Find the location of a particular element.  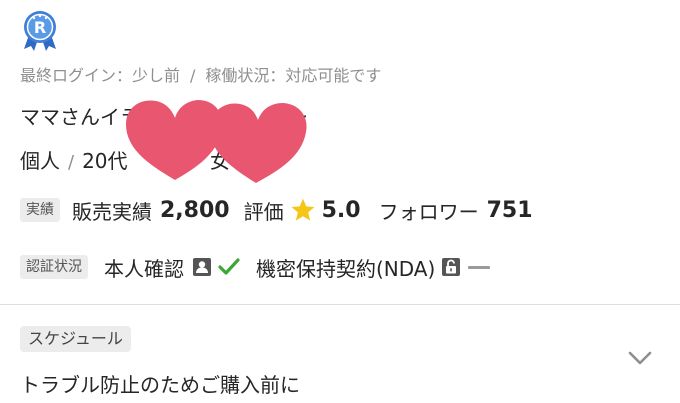

sales-value: 2,800 is located at coordinates (195, 210).